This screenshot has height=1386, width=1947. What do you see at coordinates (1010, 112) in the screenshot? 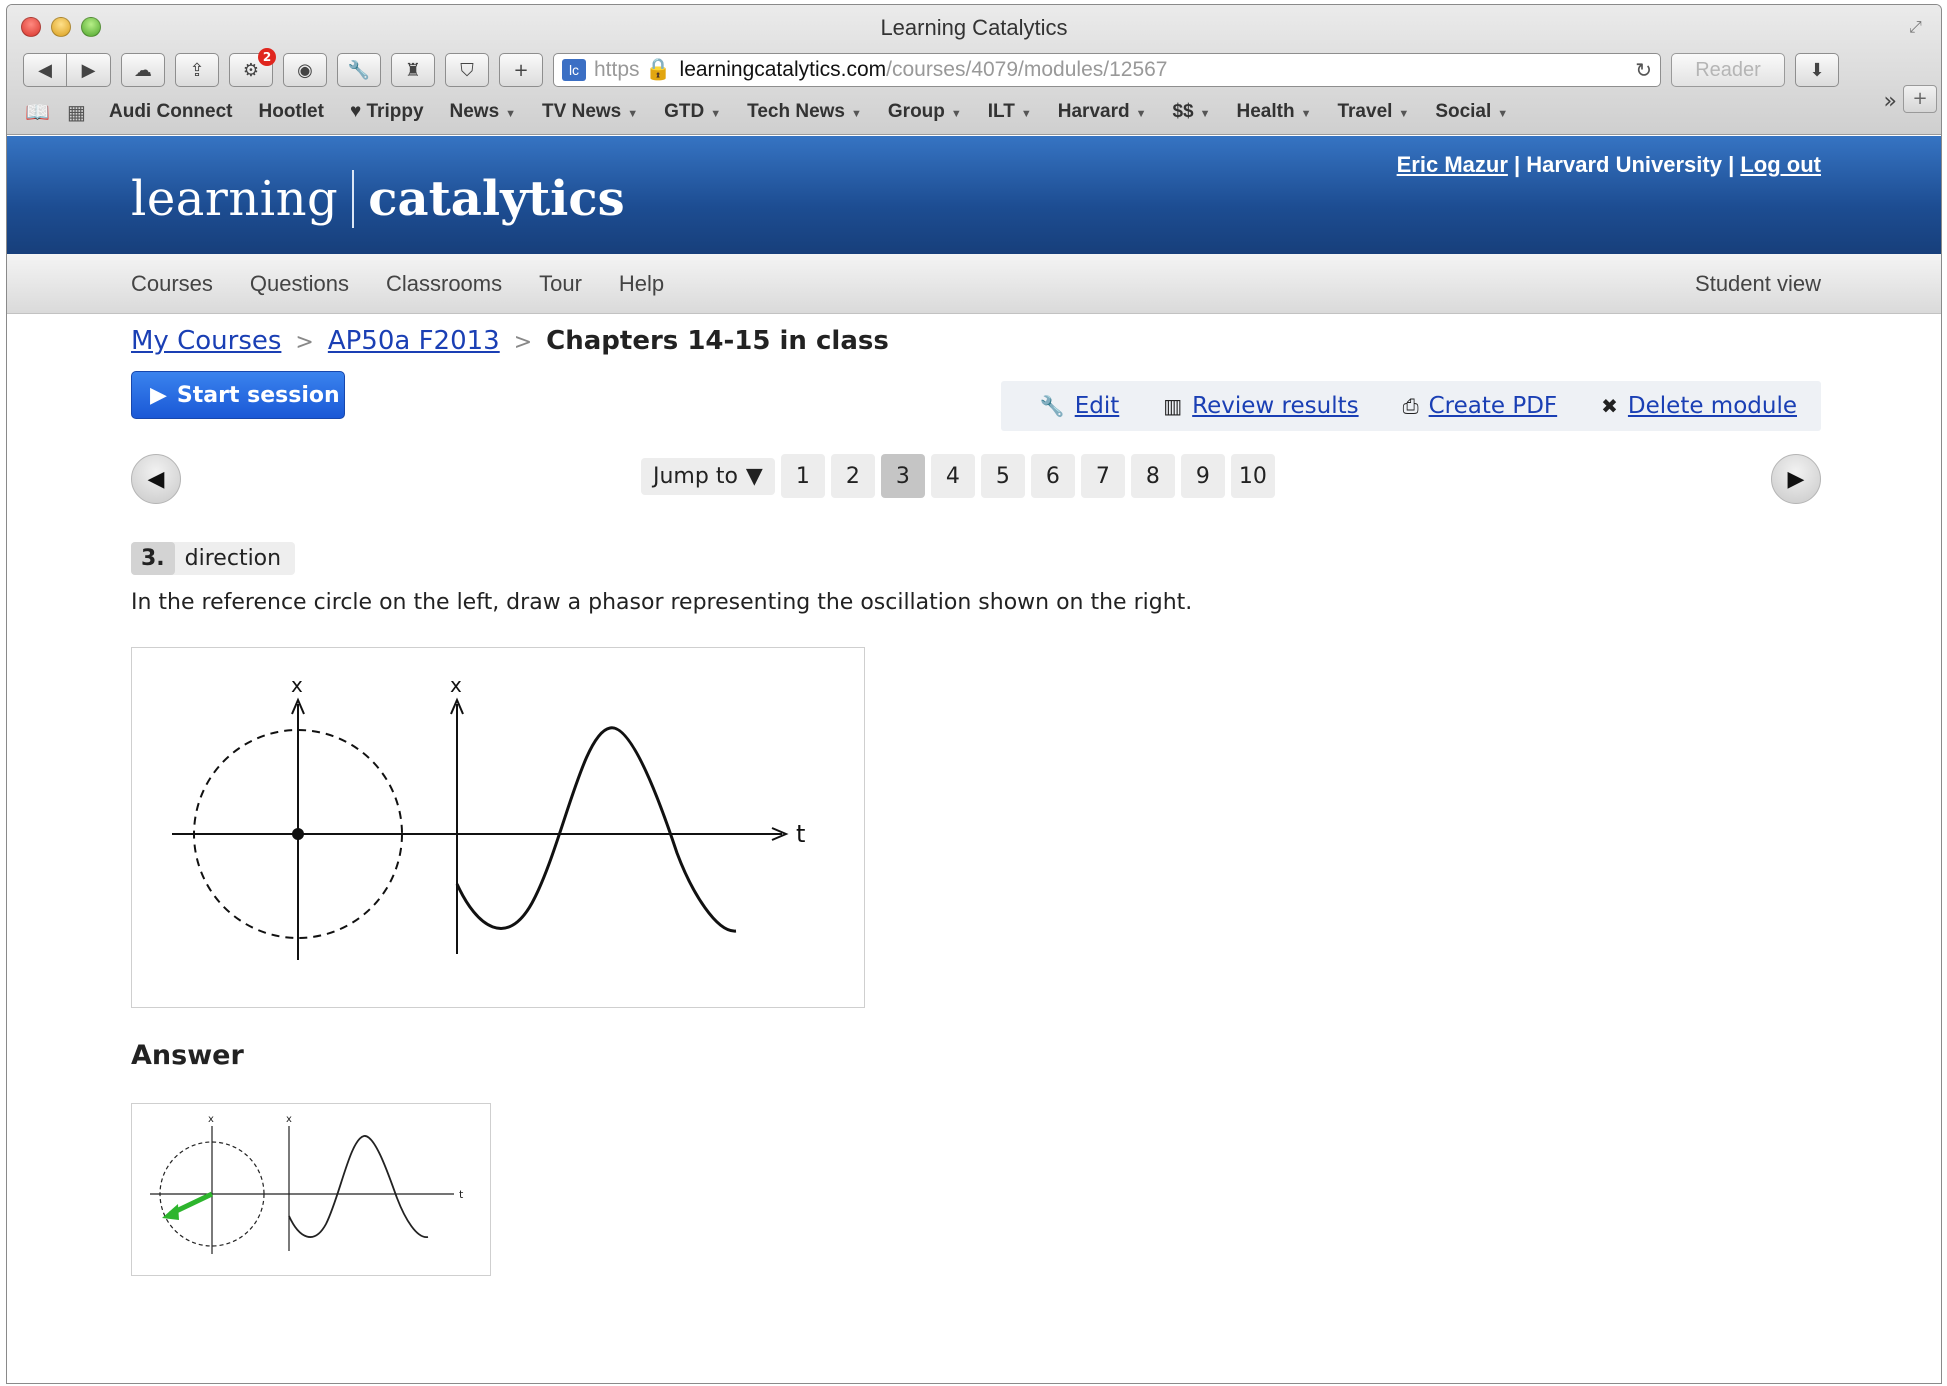
I see `bookmark-folder-ilt: ILT ▼` at bounding box center [1010, 112].